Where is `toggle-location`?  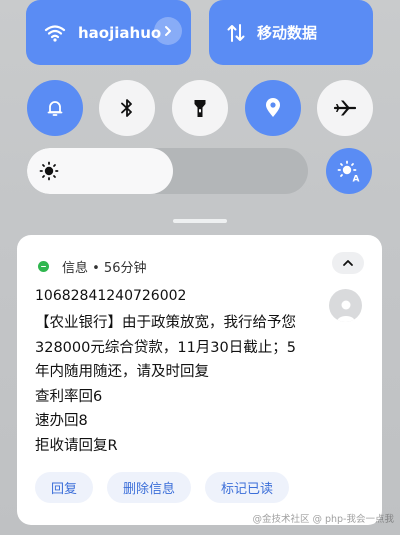 toggle-location is located at coordinates (273, 108).